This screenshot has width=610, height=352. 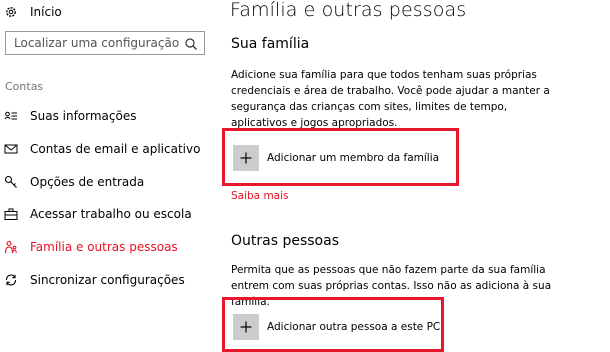 I want to click on sidebar-item-label: Contas de email e aplicativo, so click(x=115, y=149).